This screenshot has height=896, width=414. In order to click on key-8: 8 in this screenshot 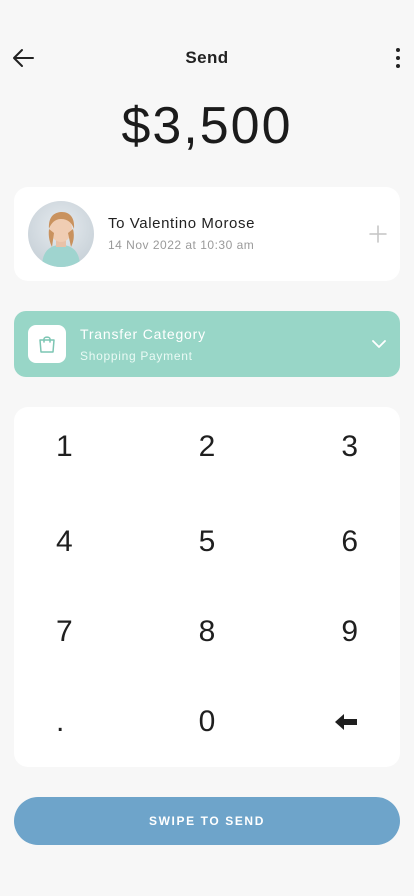, I will do `click(207, 632)`.